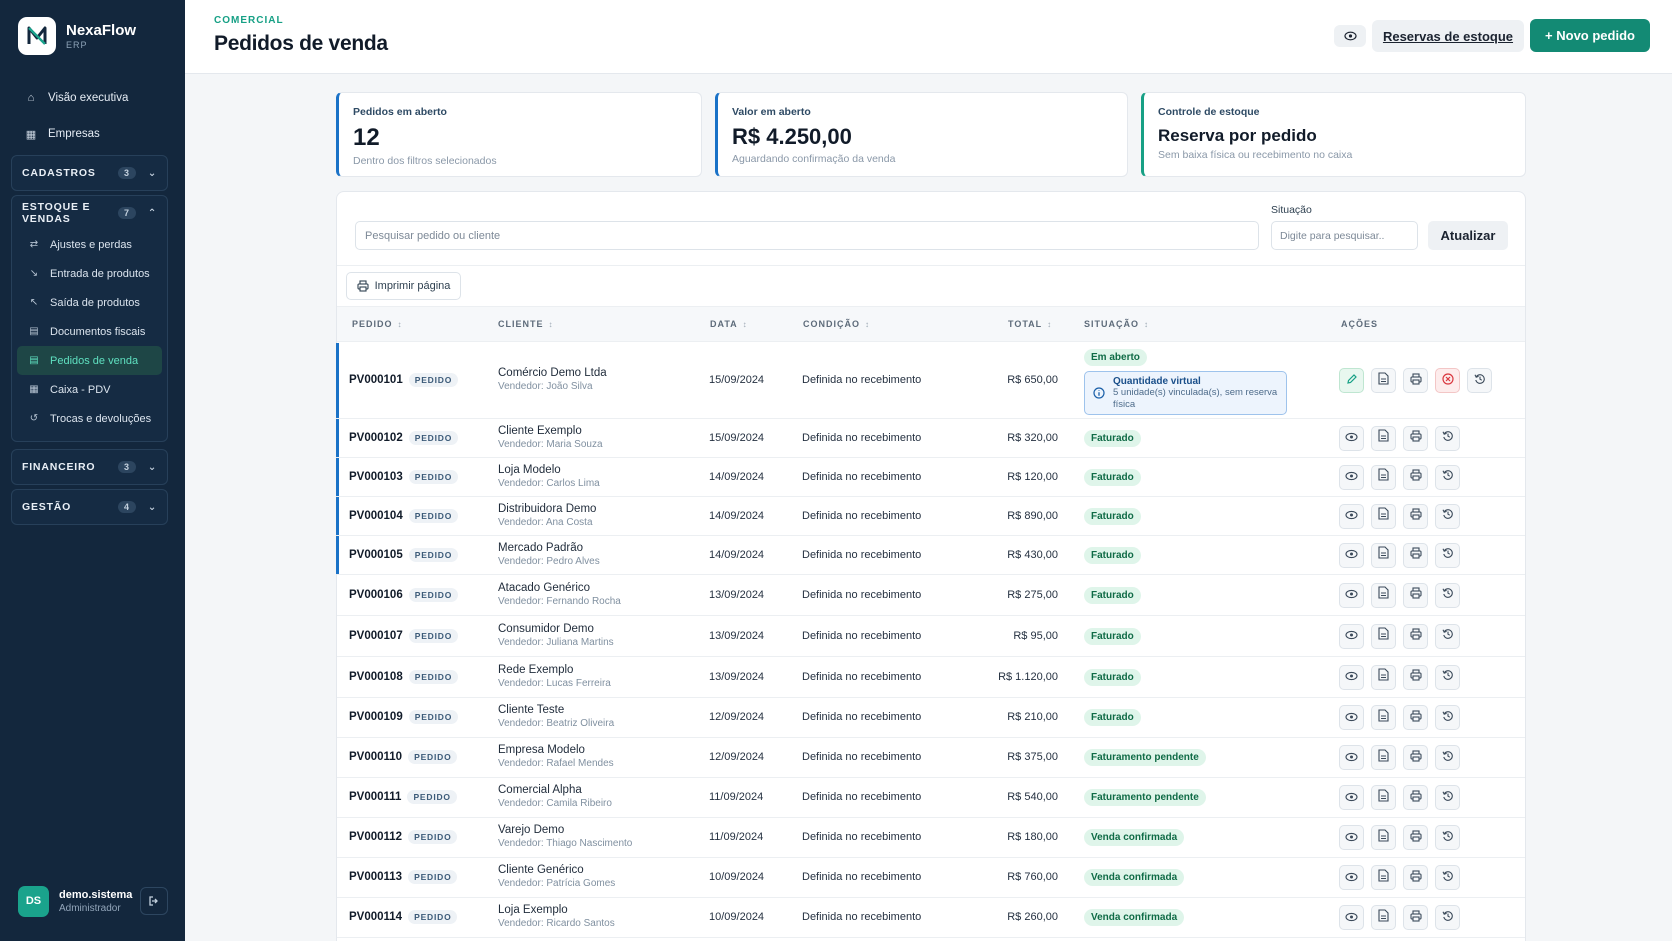 The image size is (1672, 941). Describe the element at coordinates (1116, 324) in the screenshot. I see `column-header-situacao: SITUAÇÃO ↕` at that location.